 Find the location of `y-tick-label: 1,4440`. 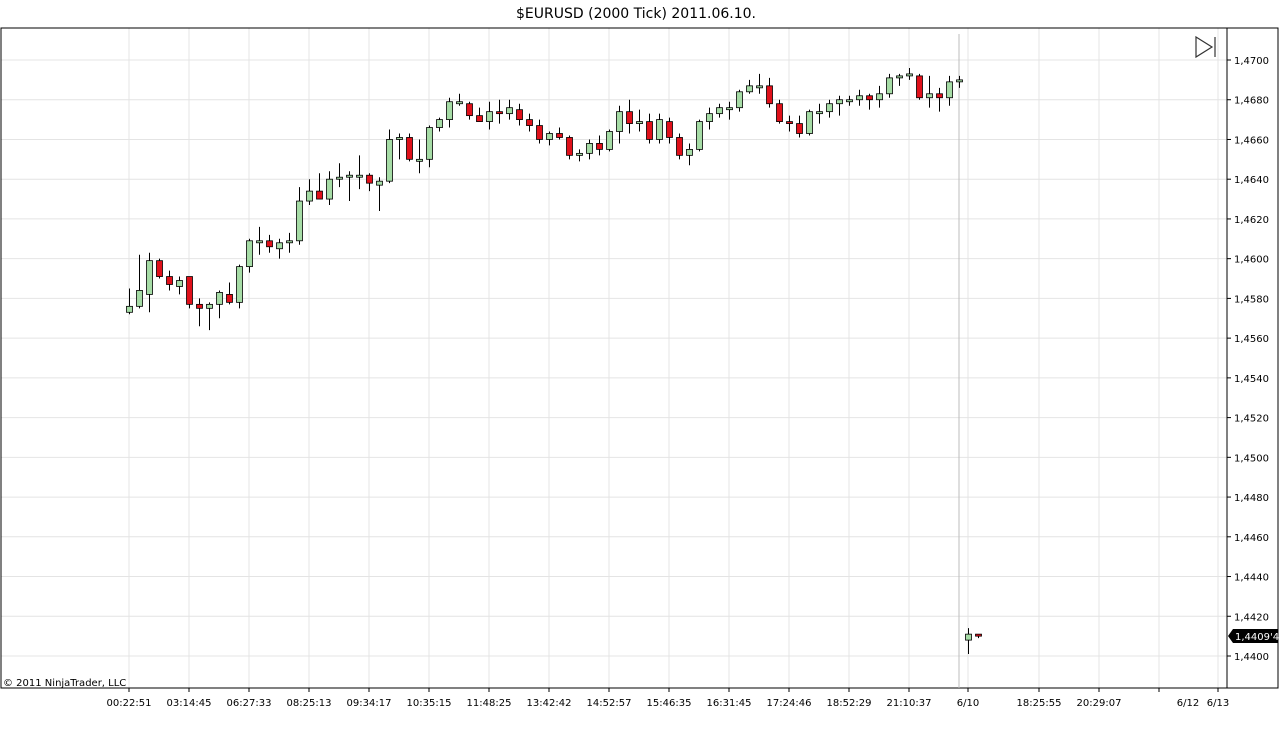

y-tick-label: 1,4440 is located at coordinates (1251, 578).